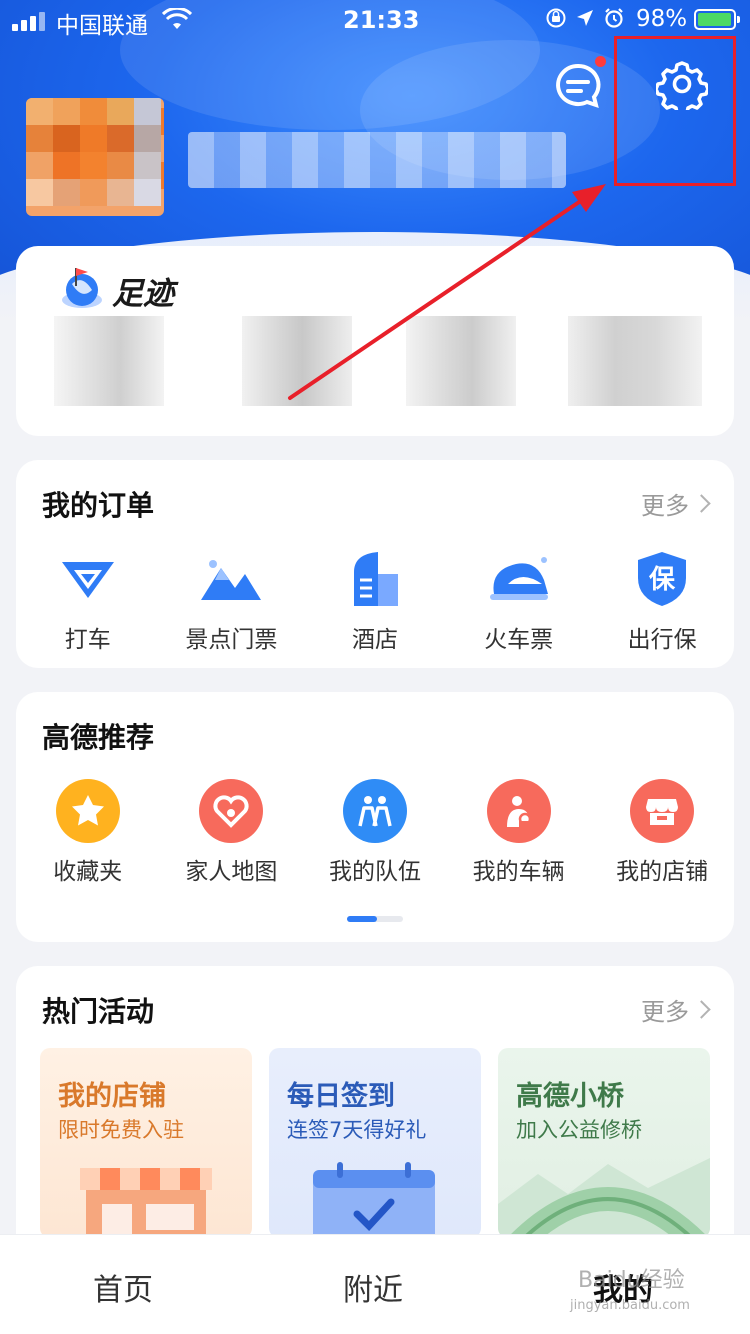 The image size is (750, 1334). Describe the element at coordinates (381, 20) in the screenshot. I see `clock: 21:33` at that location.